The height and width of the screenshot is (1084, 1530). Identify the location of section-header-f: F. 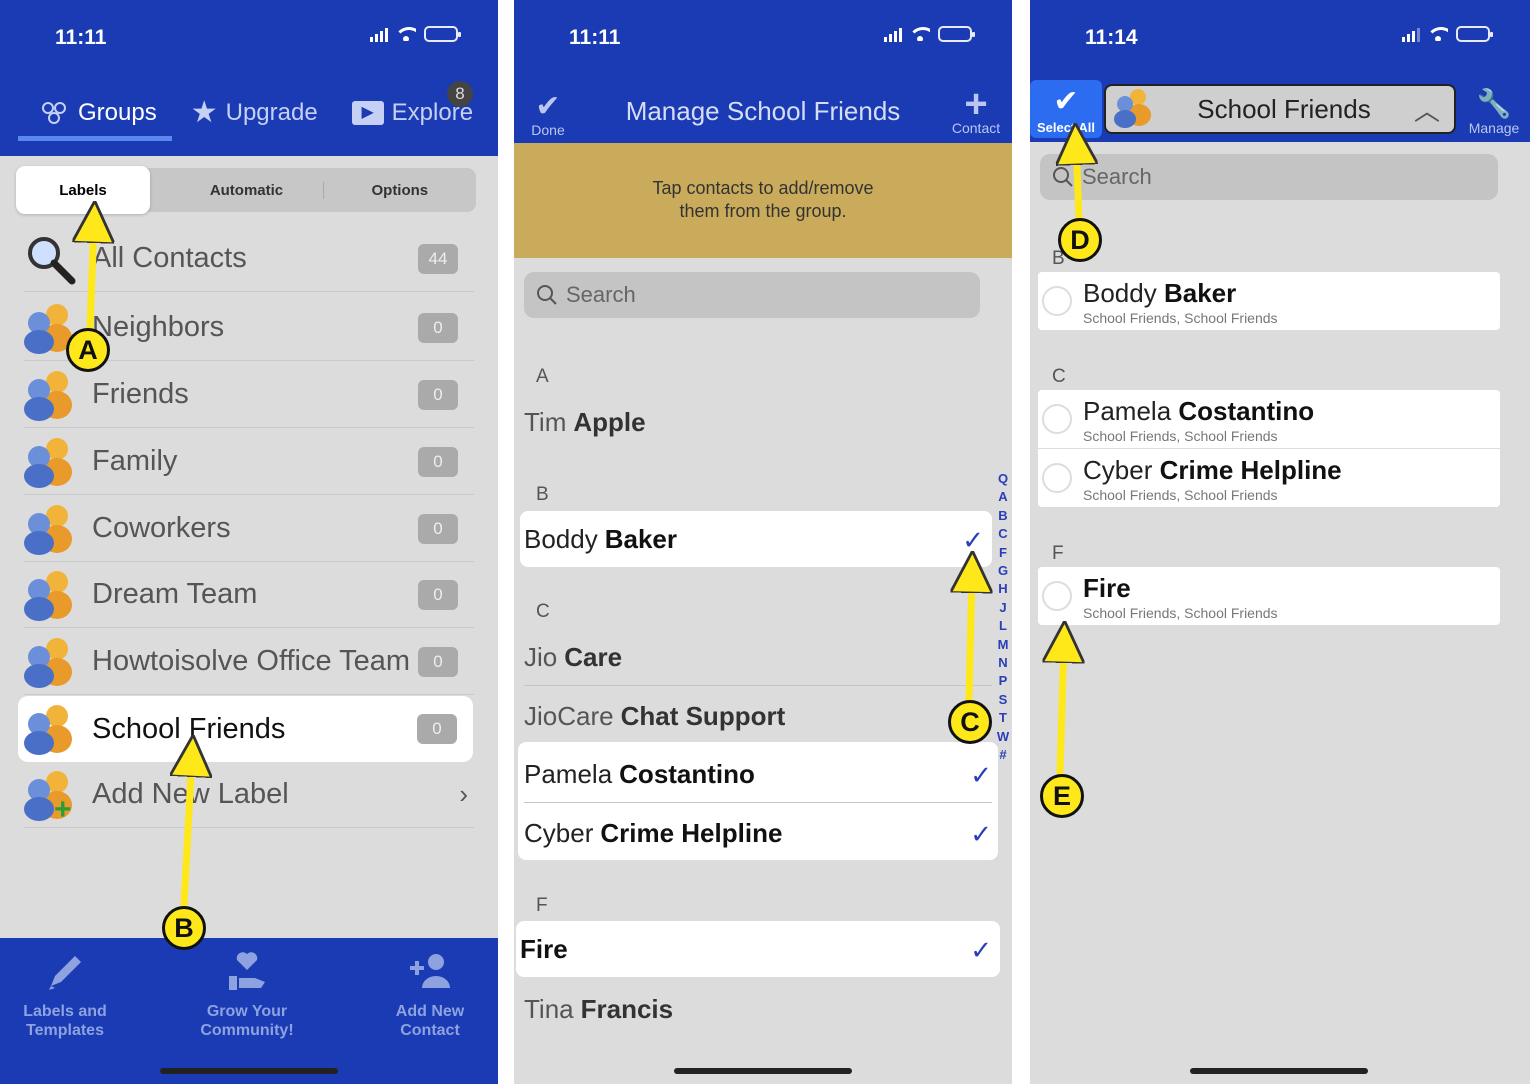
(1058, 553).